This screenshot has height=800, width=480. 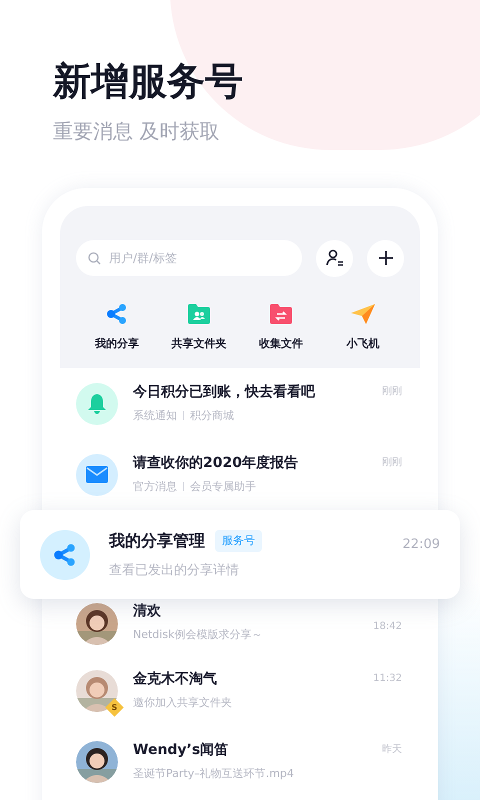 What do you see at coordinates (197, 635) in the screenshot?
I see `message-preview: Netdisk例会模版求分享～` at bounding box center [197, 635].